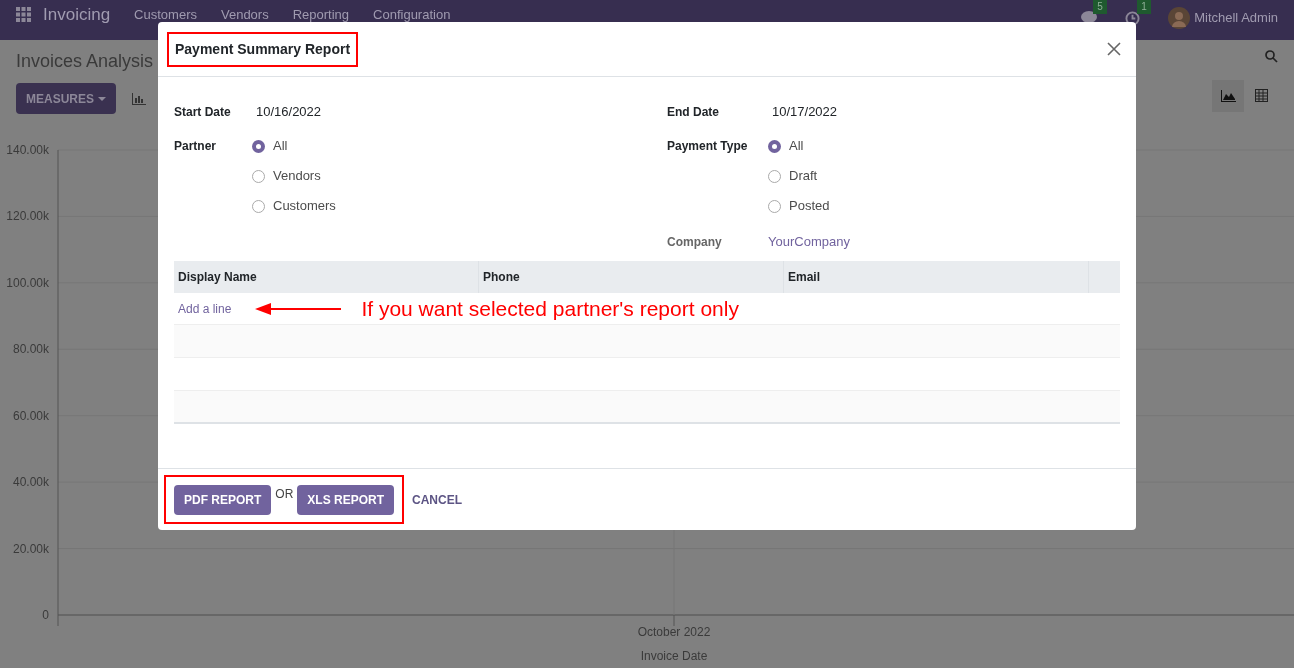  Describe the element at coordinates (30, 415) in the screenshot. I see `y-tick-label: 60.00k` at that location.